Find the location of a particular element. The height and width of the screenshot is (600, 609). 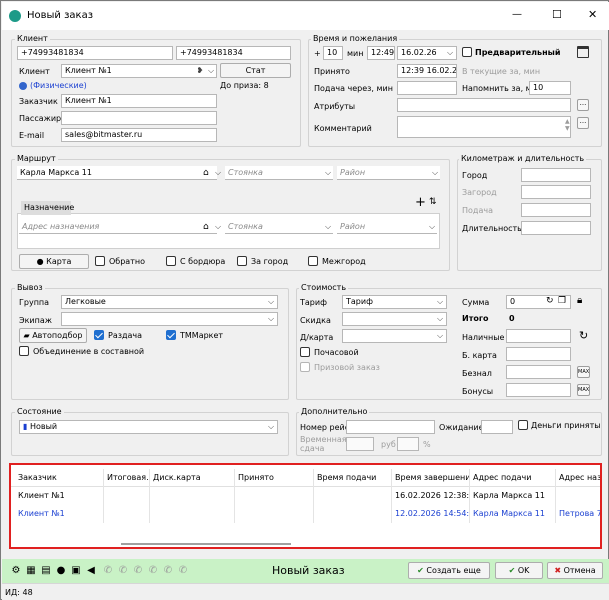

customer-input: Клиент №1 is located at coordinates (139, 101).